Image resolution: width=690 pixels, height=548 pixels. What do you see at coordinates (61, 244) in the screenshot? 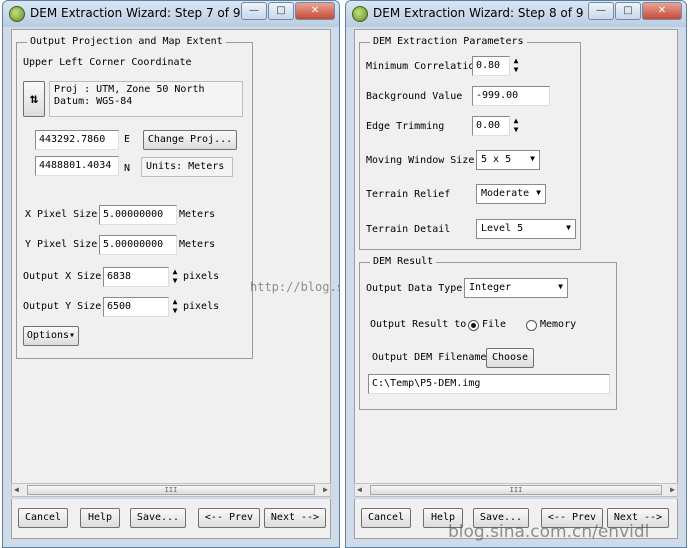
I see `y-pixel-size-label: Y Pixel Size` at bounding box center [61, 244].